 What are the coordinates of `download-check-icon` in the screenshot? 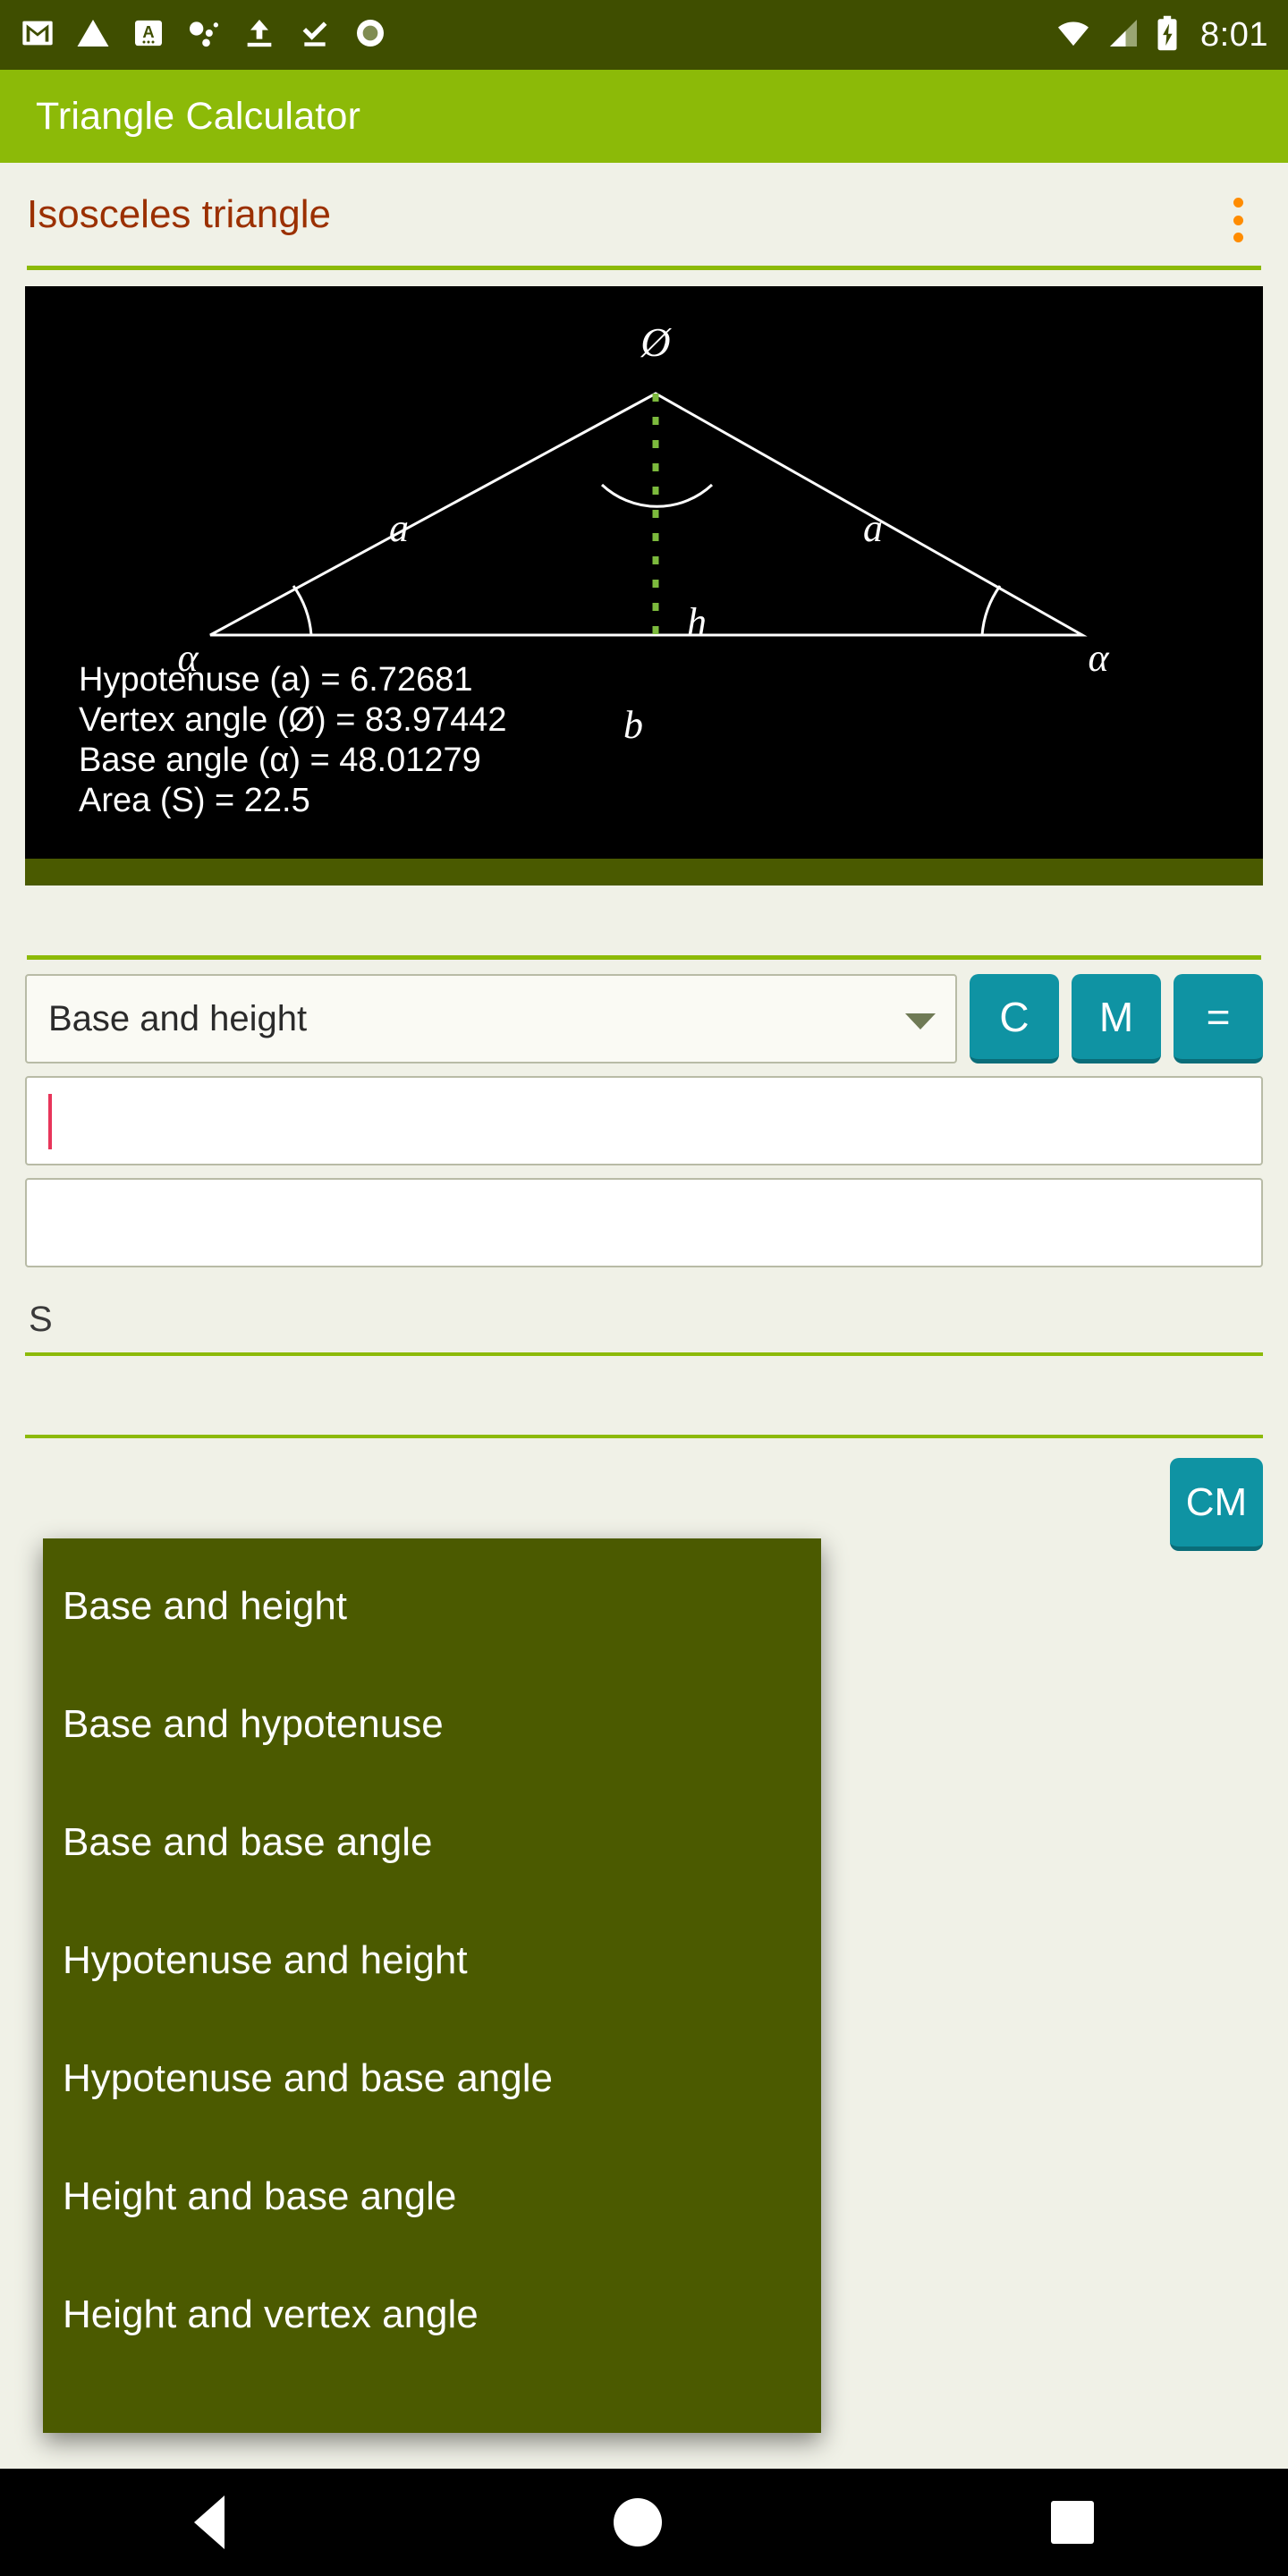 It's located at (315, 35).